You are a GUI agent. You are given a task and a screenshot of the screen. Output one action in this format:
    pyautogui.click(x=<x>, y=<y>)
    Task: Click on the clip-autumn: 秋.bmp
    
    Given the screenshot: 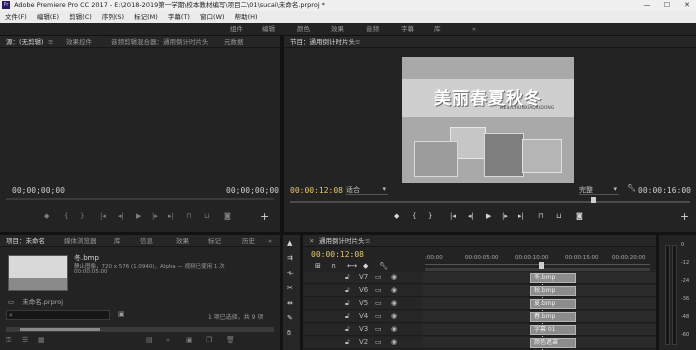 What is the action you would take?
    pyautogui.click(x=553, y=291)
    